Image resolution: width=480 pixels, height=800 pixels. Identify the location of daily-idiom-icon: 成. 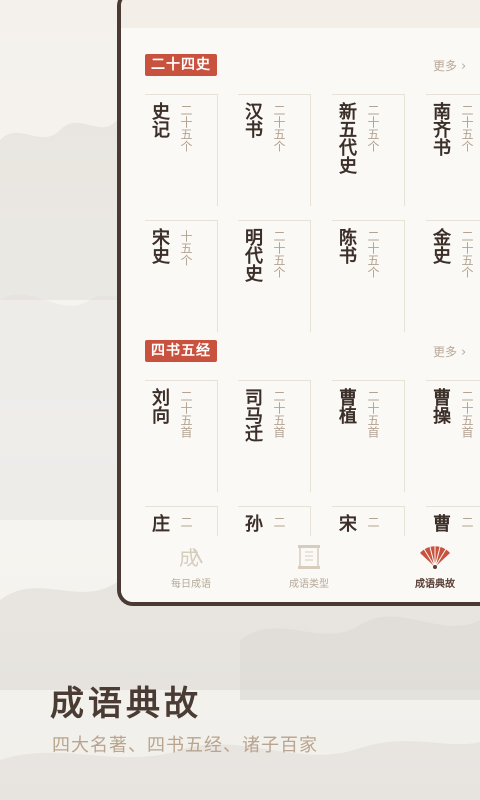
(191, 557).